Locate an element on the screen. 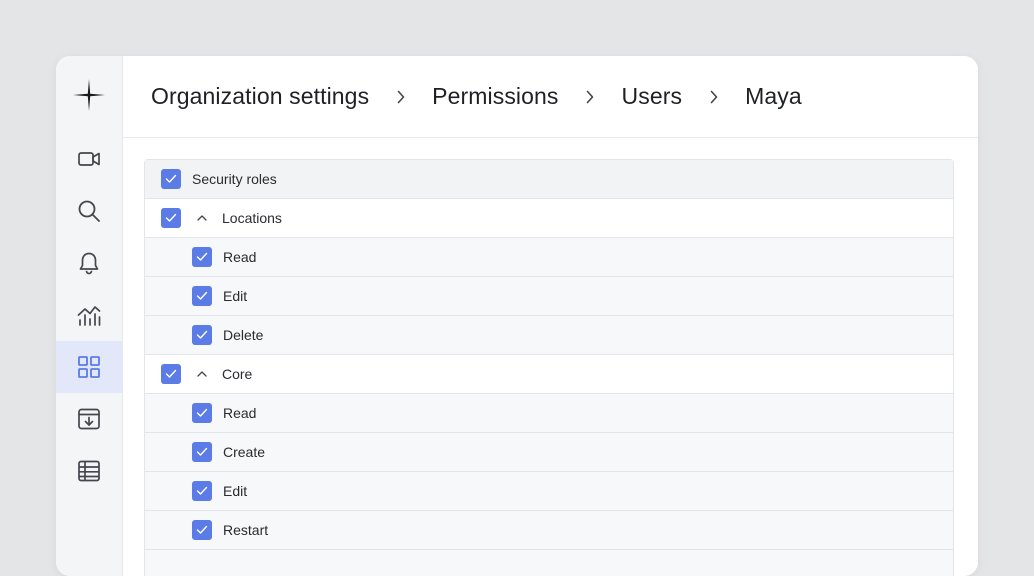  video-icon is located at coordinates (89, 159).